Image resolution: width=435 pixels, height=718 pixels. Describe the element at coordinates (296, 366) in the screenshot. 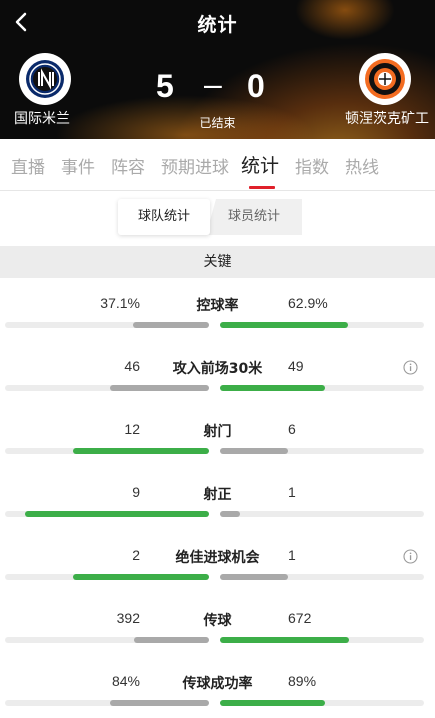

I see `stat-away-value: 49` at that location.